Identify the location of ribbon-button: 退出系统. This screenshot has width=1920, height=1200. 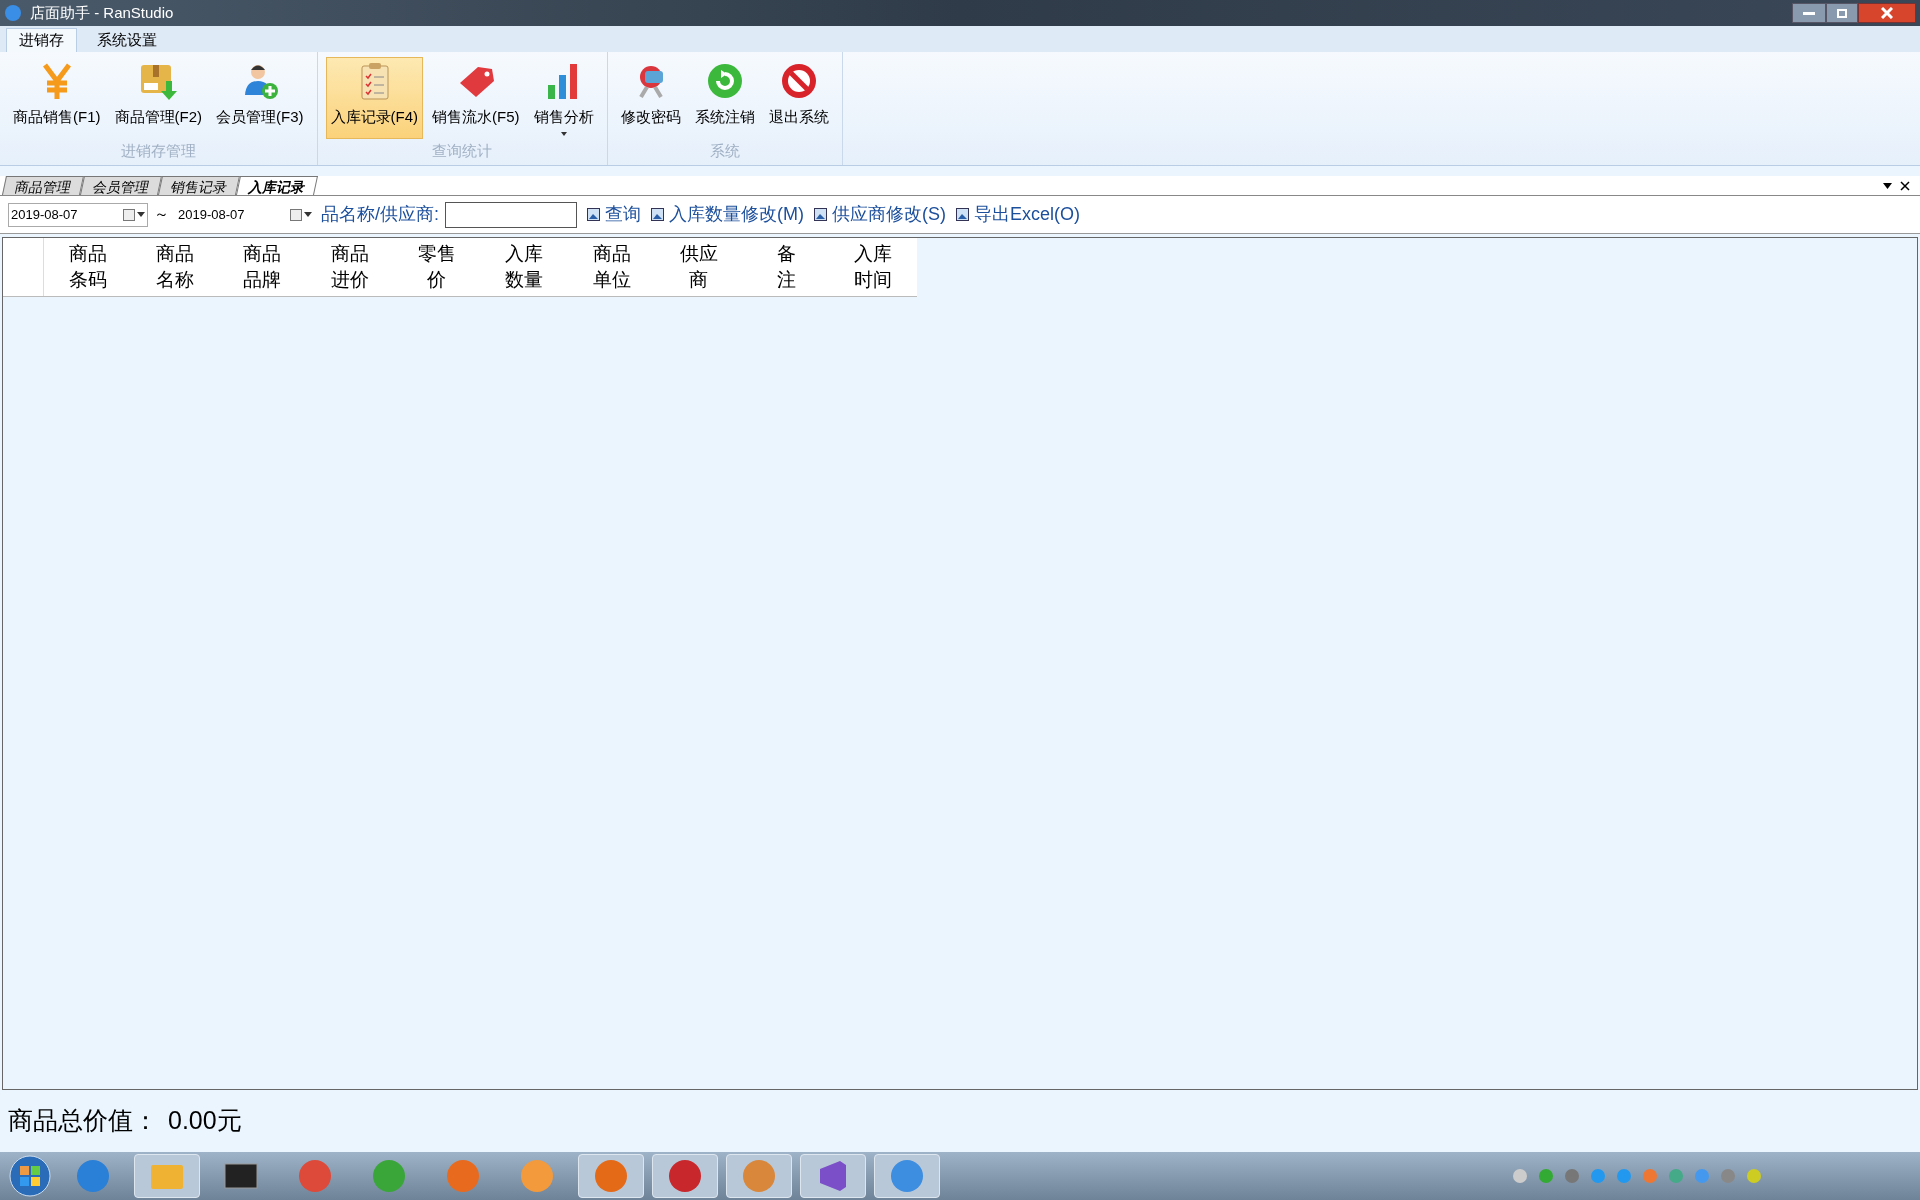
(798, 98).